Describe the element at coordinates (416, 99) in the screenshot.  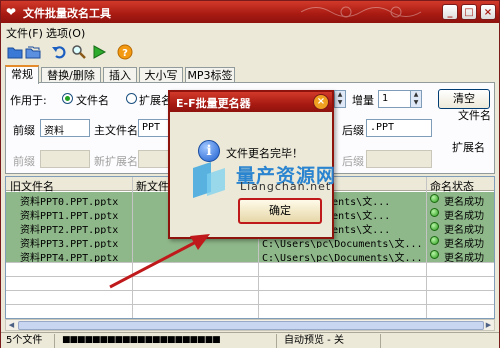
I see `increment-stepper: ▲ ▼` at that location.